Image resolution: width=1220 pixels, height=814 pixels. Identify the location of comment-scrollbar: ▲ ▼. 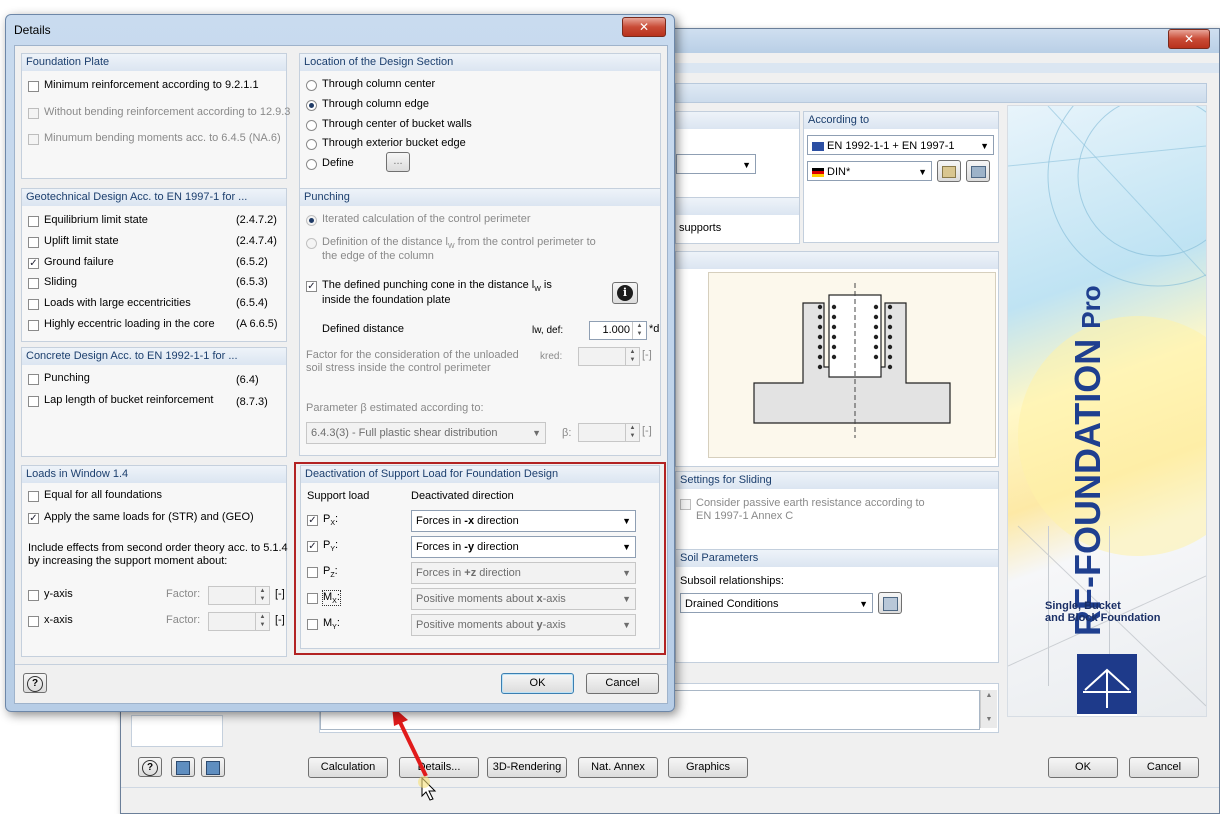
(988, 709).